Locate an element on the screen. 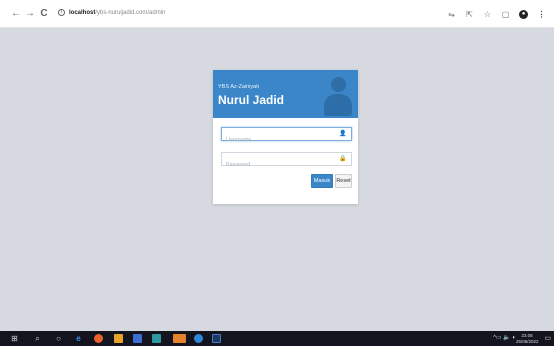  profile-icon: ● is located at coordinates (523, 14).